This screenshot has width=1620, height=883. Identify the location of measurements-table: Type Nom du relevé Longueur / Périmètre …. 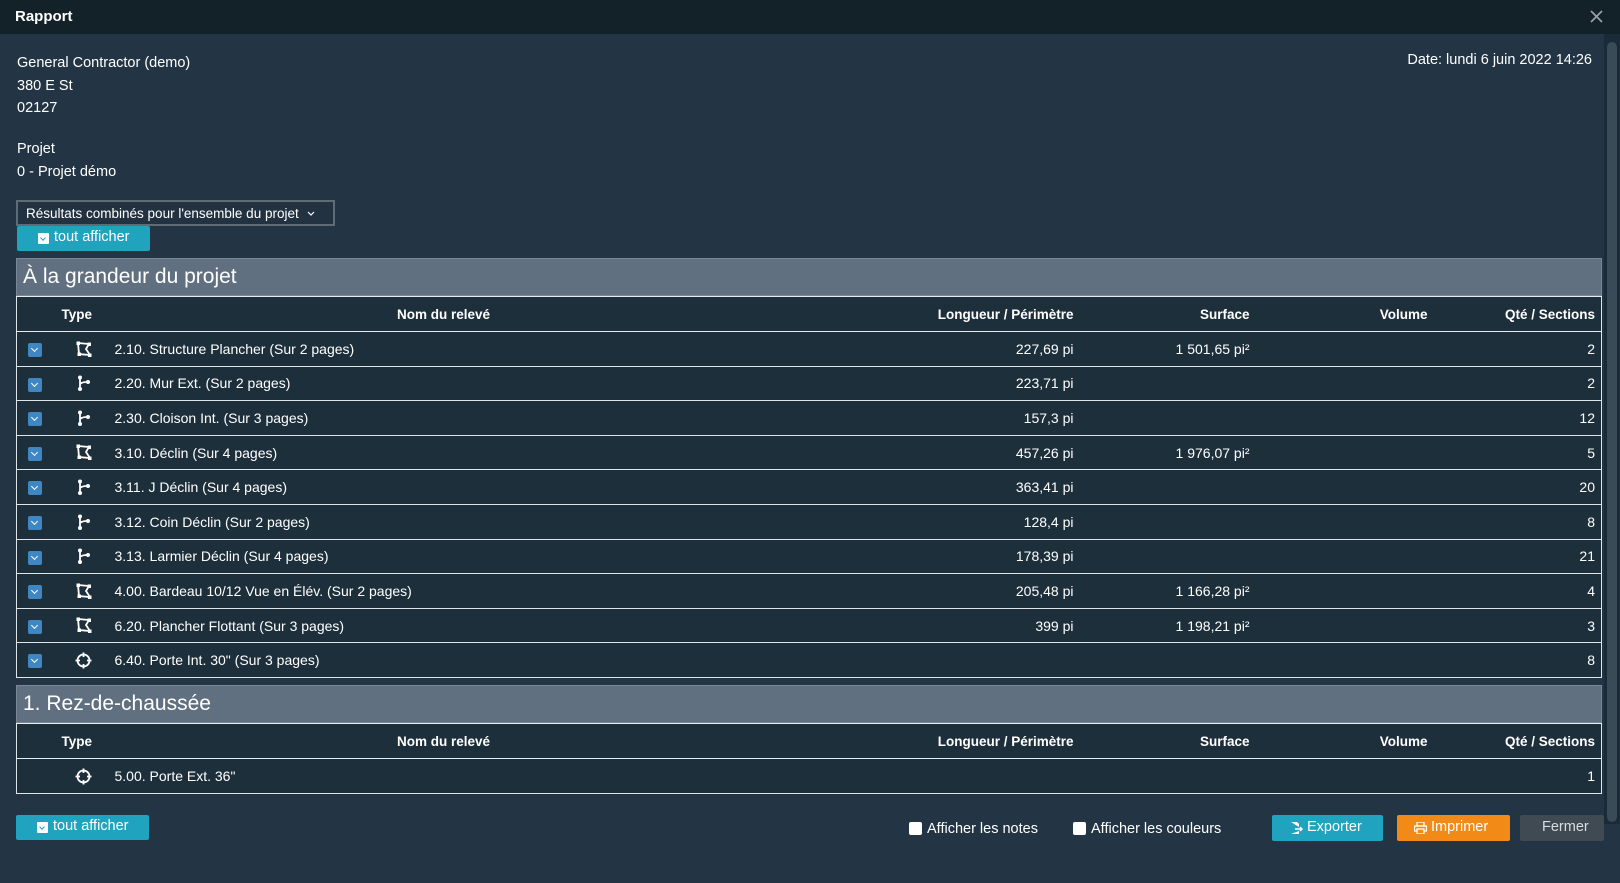
(809, 758).